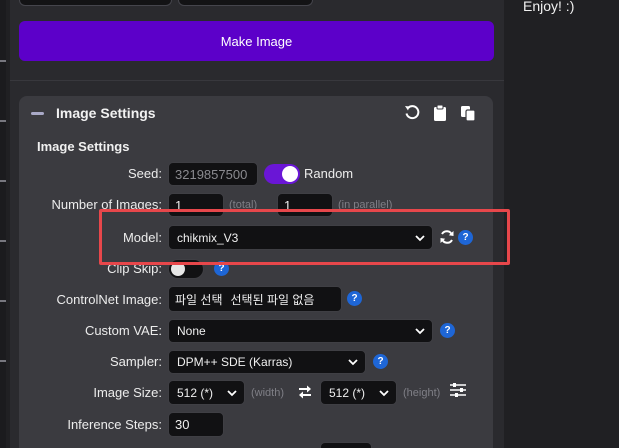 This screenshot has height=448, width=619. What do you see at coordinates (549, 7) in the screenshot?
I see `enjoy-text: Enjoy! :)` at bounding box center [549, 7].